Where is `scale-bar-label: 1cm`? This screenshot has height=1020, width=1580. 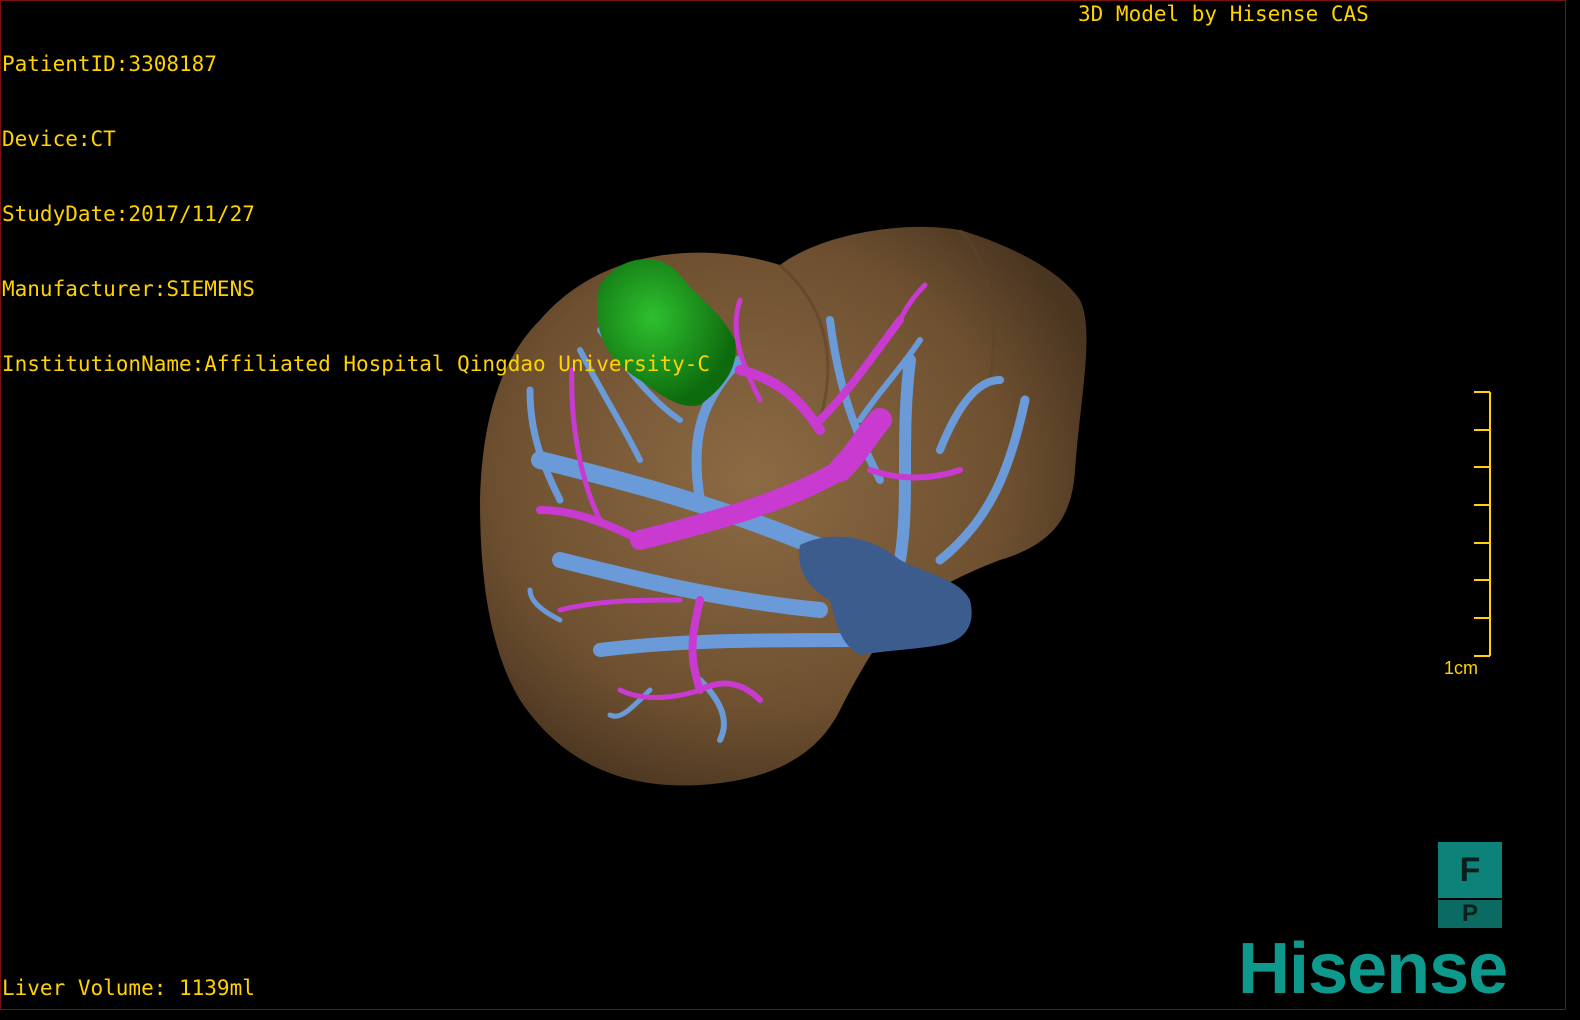
scale-bar-label: 1cm is located at coordinates (1461, 668).